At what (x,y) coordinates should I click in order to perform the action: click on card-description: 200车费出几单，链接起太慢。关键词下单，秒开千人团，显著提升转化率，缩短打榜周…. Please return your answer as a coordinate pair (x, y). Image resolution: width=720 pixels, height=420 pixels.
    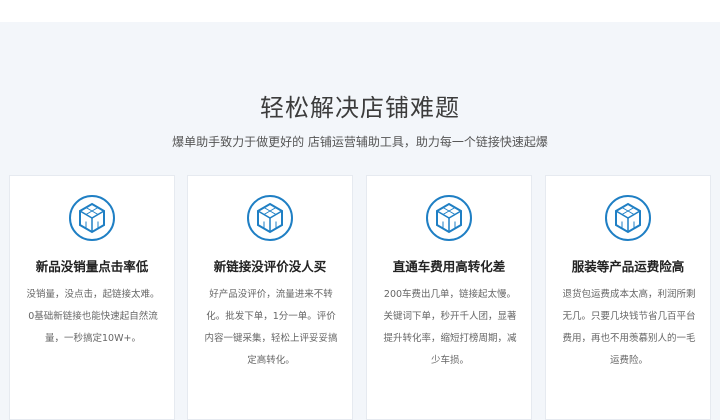
    Looking at the image, I should click on (450, 327).